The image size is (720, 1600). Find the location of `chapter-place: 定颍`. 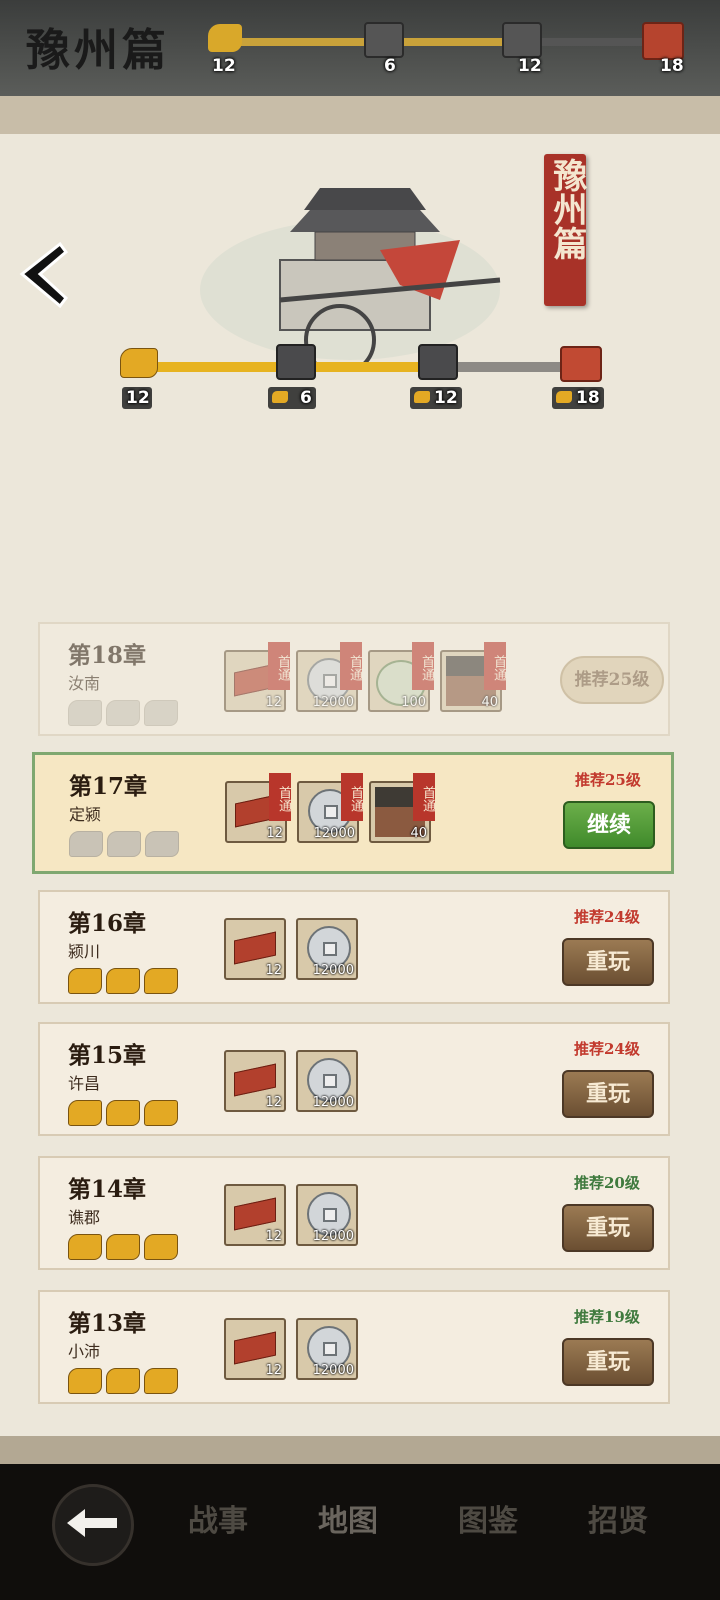

chapter-place: 定颍 is located at coordinates (85, 814).